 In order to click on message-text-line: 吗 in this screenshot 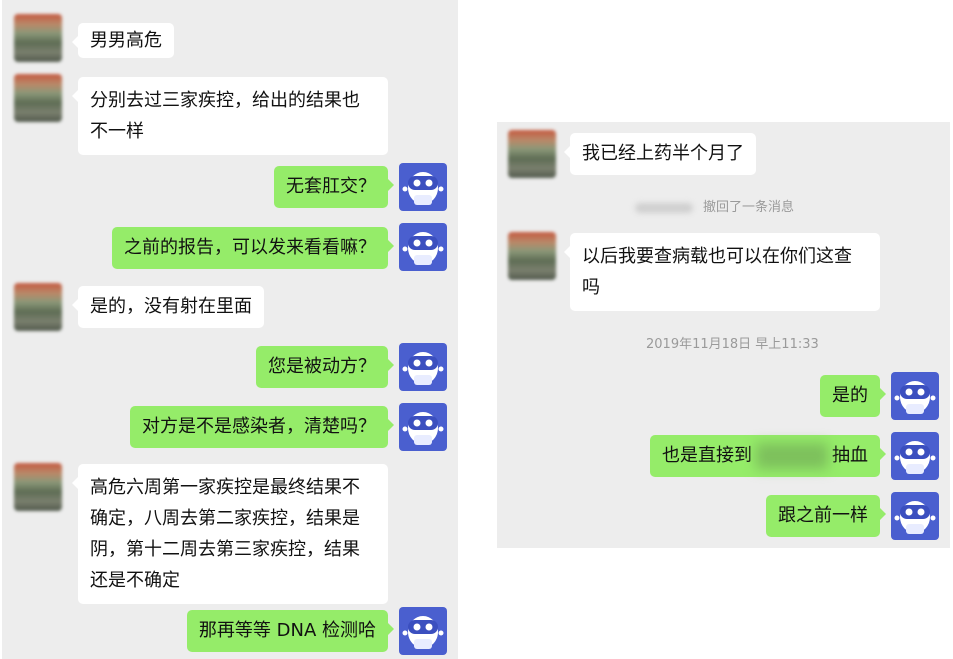, I will do `click(591, 287)`.